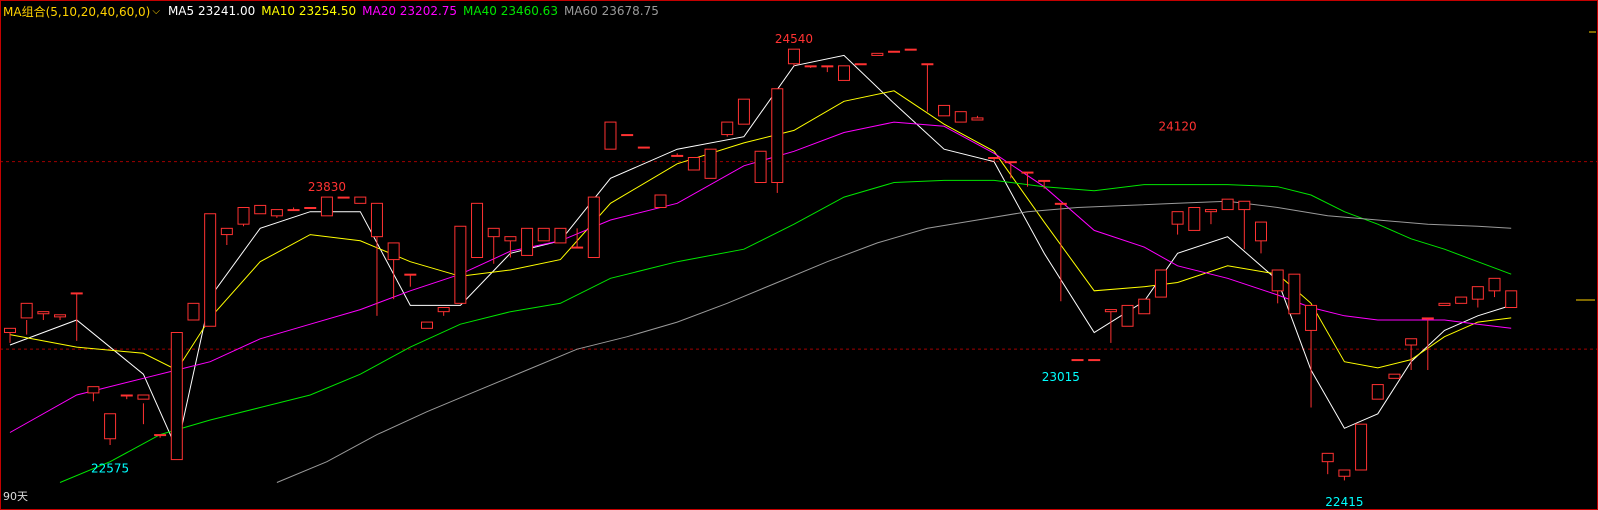  I want to click on ma-combo-selector: MA组合(5,10,20,40,60,0), so click(76, 11).